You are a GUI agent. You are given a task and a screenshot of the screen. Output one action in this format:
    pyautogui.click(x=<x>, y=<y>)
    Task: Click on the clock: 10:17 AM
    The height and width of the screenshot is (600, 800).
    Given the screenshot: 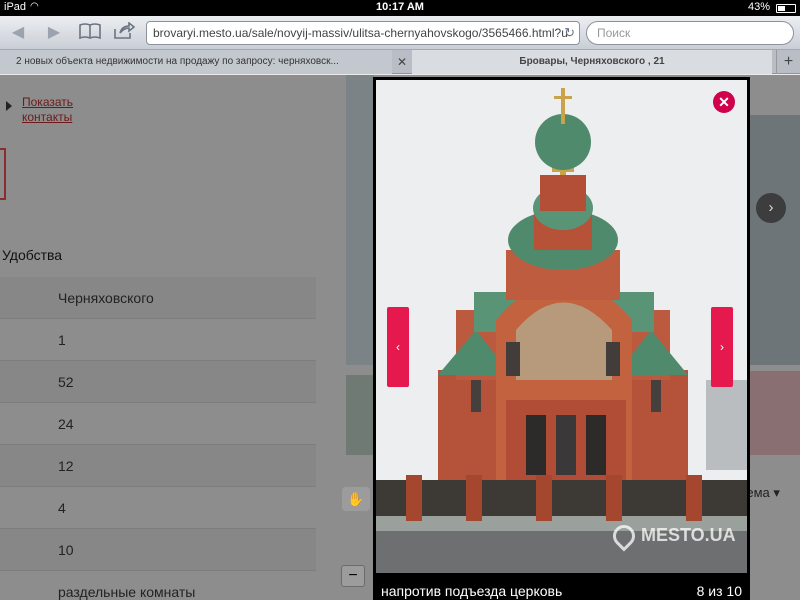 What is the action you would take?
    pyautogui.click(x=400, y=7)
    